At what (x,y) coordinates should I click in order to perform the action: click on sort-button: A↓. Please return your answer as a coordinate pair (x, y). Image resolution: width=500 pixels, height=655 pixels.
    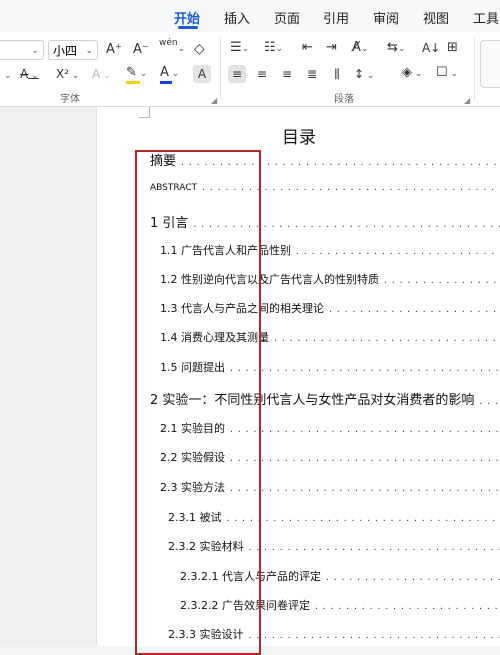
    Looking at the image, I should click on (431, 48).